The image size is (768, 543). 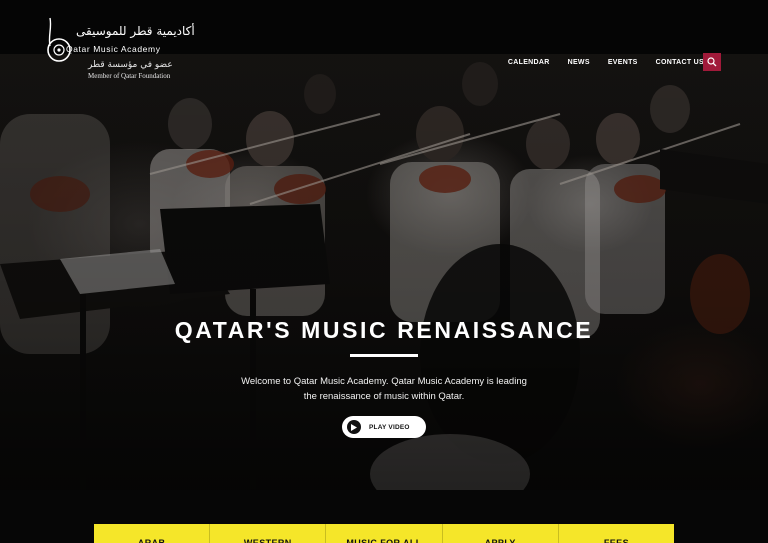 I want to click on tab-apply: APPLY, so click(x=499, y=533).